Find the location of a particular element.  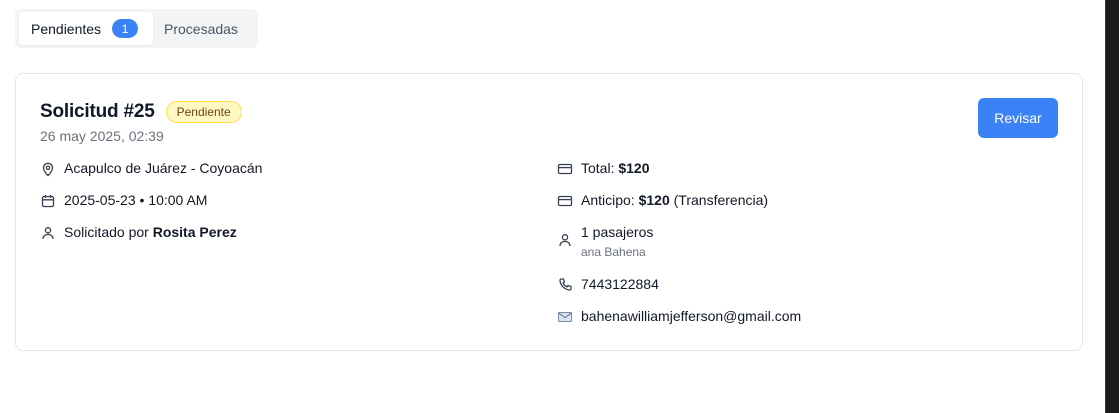

passengers-count: 1 pasajeros is located at coordinates (617, 232).